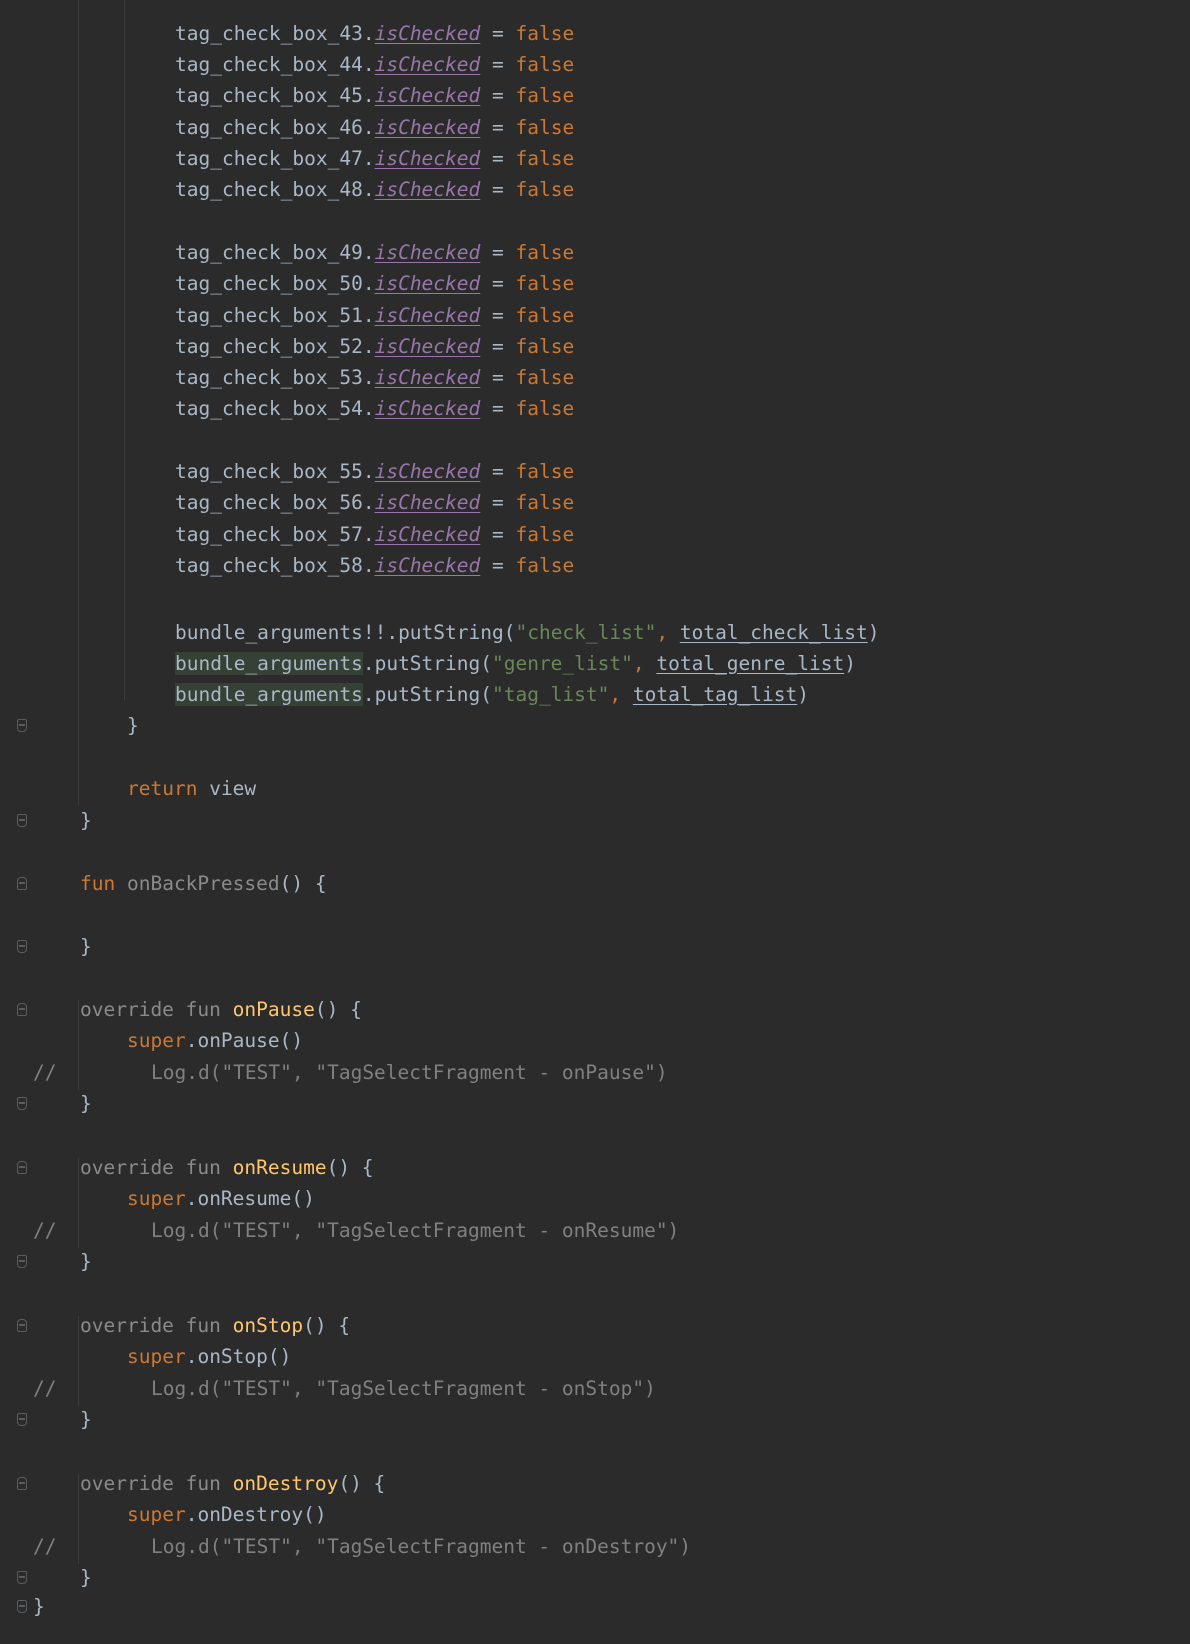 This screenshot has height=1644, width=1190. I want to click on string-literal: "check_list", so click(586, 632).